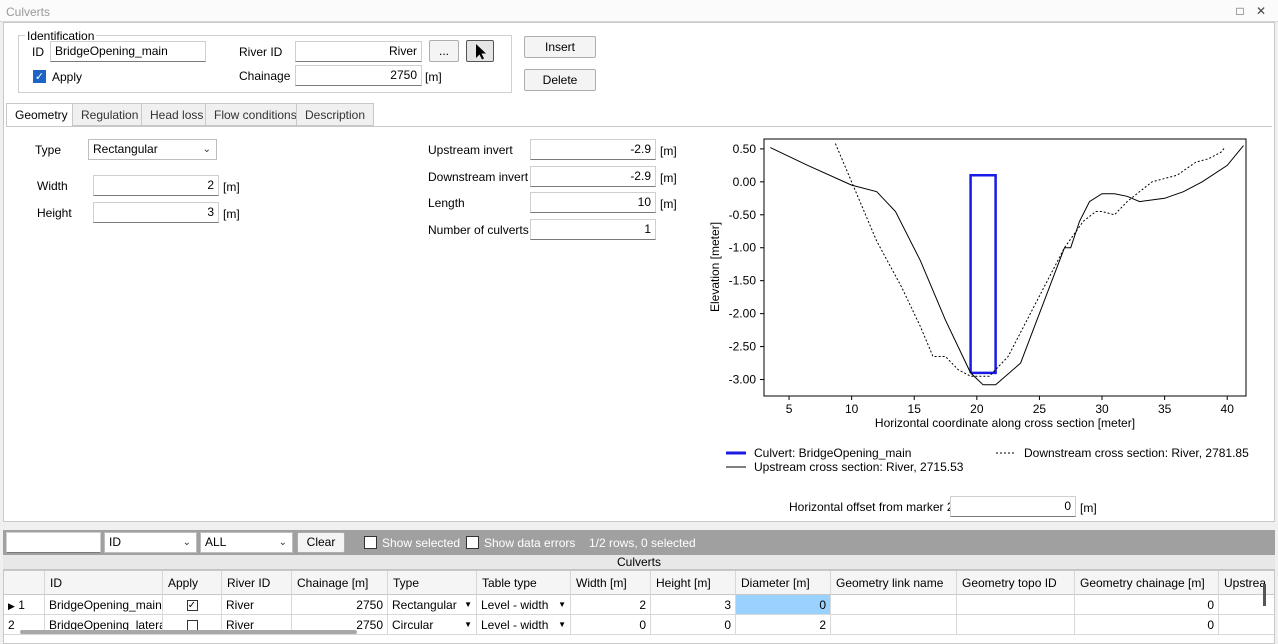 This screenshot has width=1278, height=644. What do you see at coordinates (745, 149) in the screenshot?
I see `y-tick-label: 0.50` at bounding box center [745, 149].